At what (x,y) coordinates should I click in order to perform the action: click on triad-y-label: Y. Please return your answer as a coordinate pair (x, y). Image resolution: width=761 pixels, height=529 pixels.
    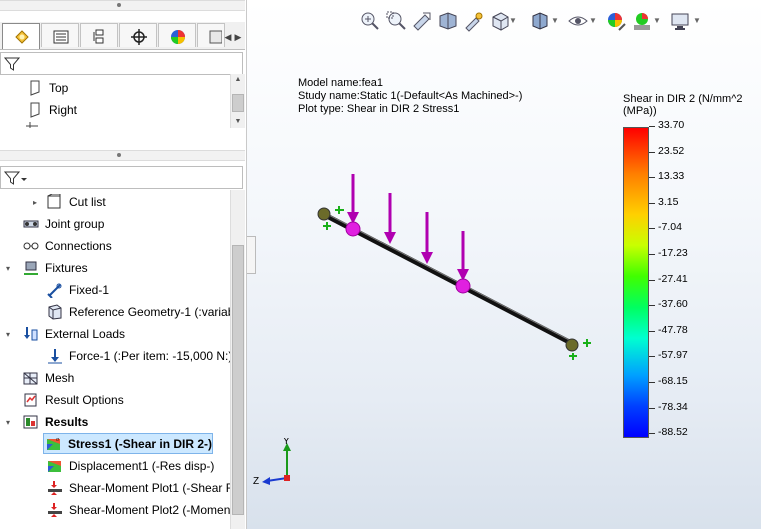
    Looking at the image, I should click on (286, 442).